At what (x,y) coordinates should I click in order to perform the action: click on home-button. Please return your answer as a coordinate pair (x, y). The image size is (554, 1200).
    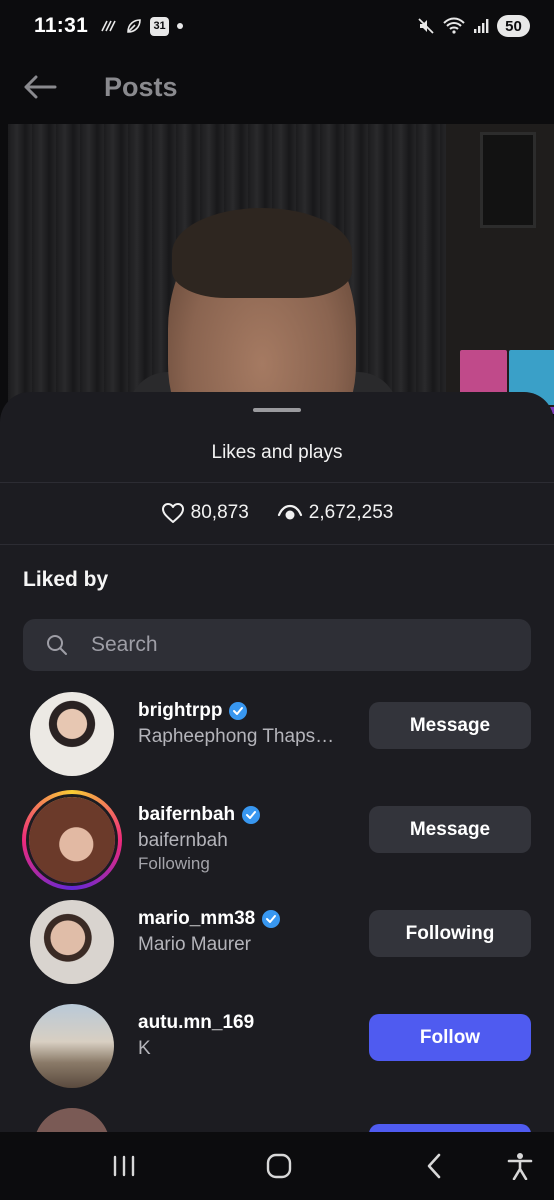
    Looking at the image, I should click on (279, 1166).